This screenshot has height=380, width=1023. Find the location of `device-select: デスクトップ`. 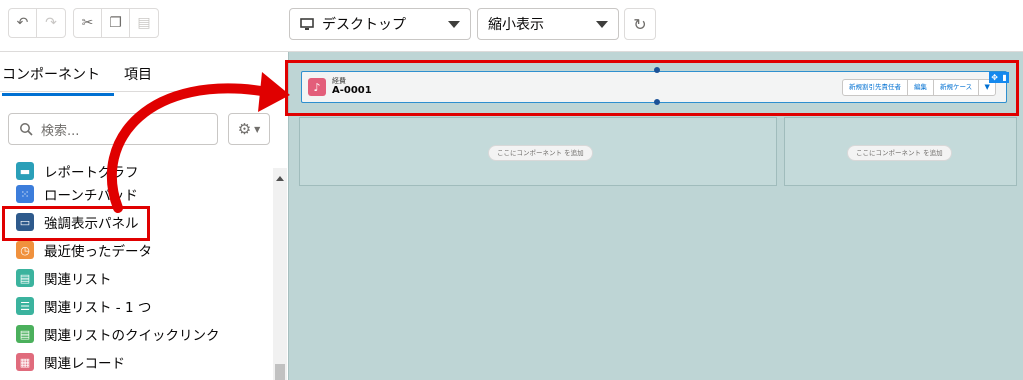

device-select: デスクトップ is located at coordinates (380, 24).